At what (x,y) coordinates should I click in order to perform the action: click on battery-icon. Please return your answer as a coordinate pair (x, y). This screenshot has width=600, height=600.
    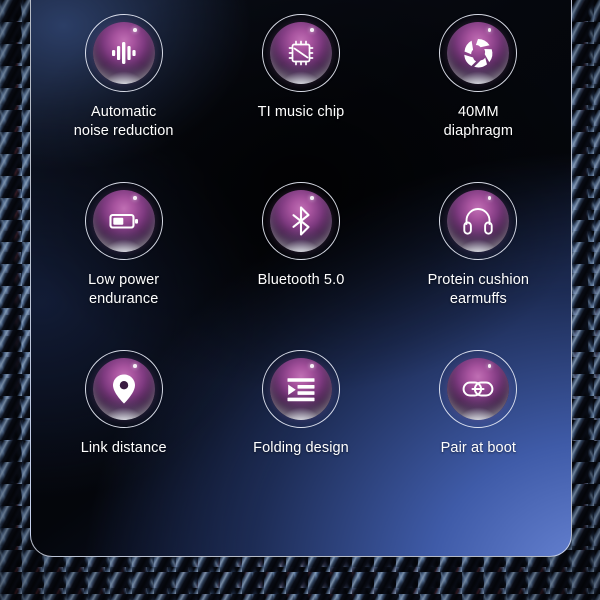
    Looking at the image, I should click on (124, 221).